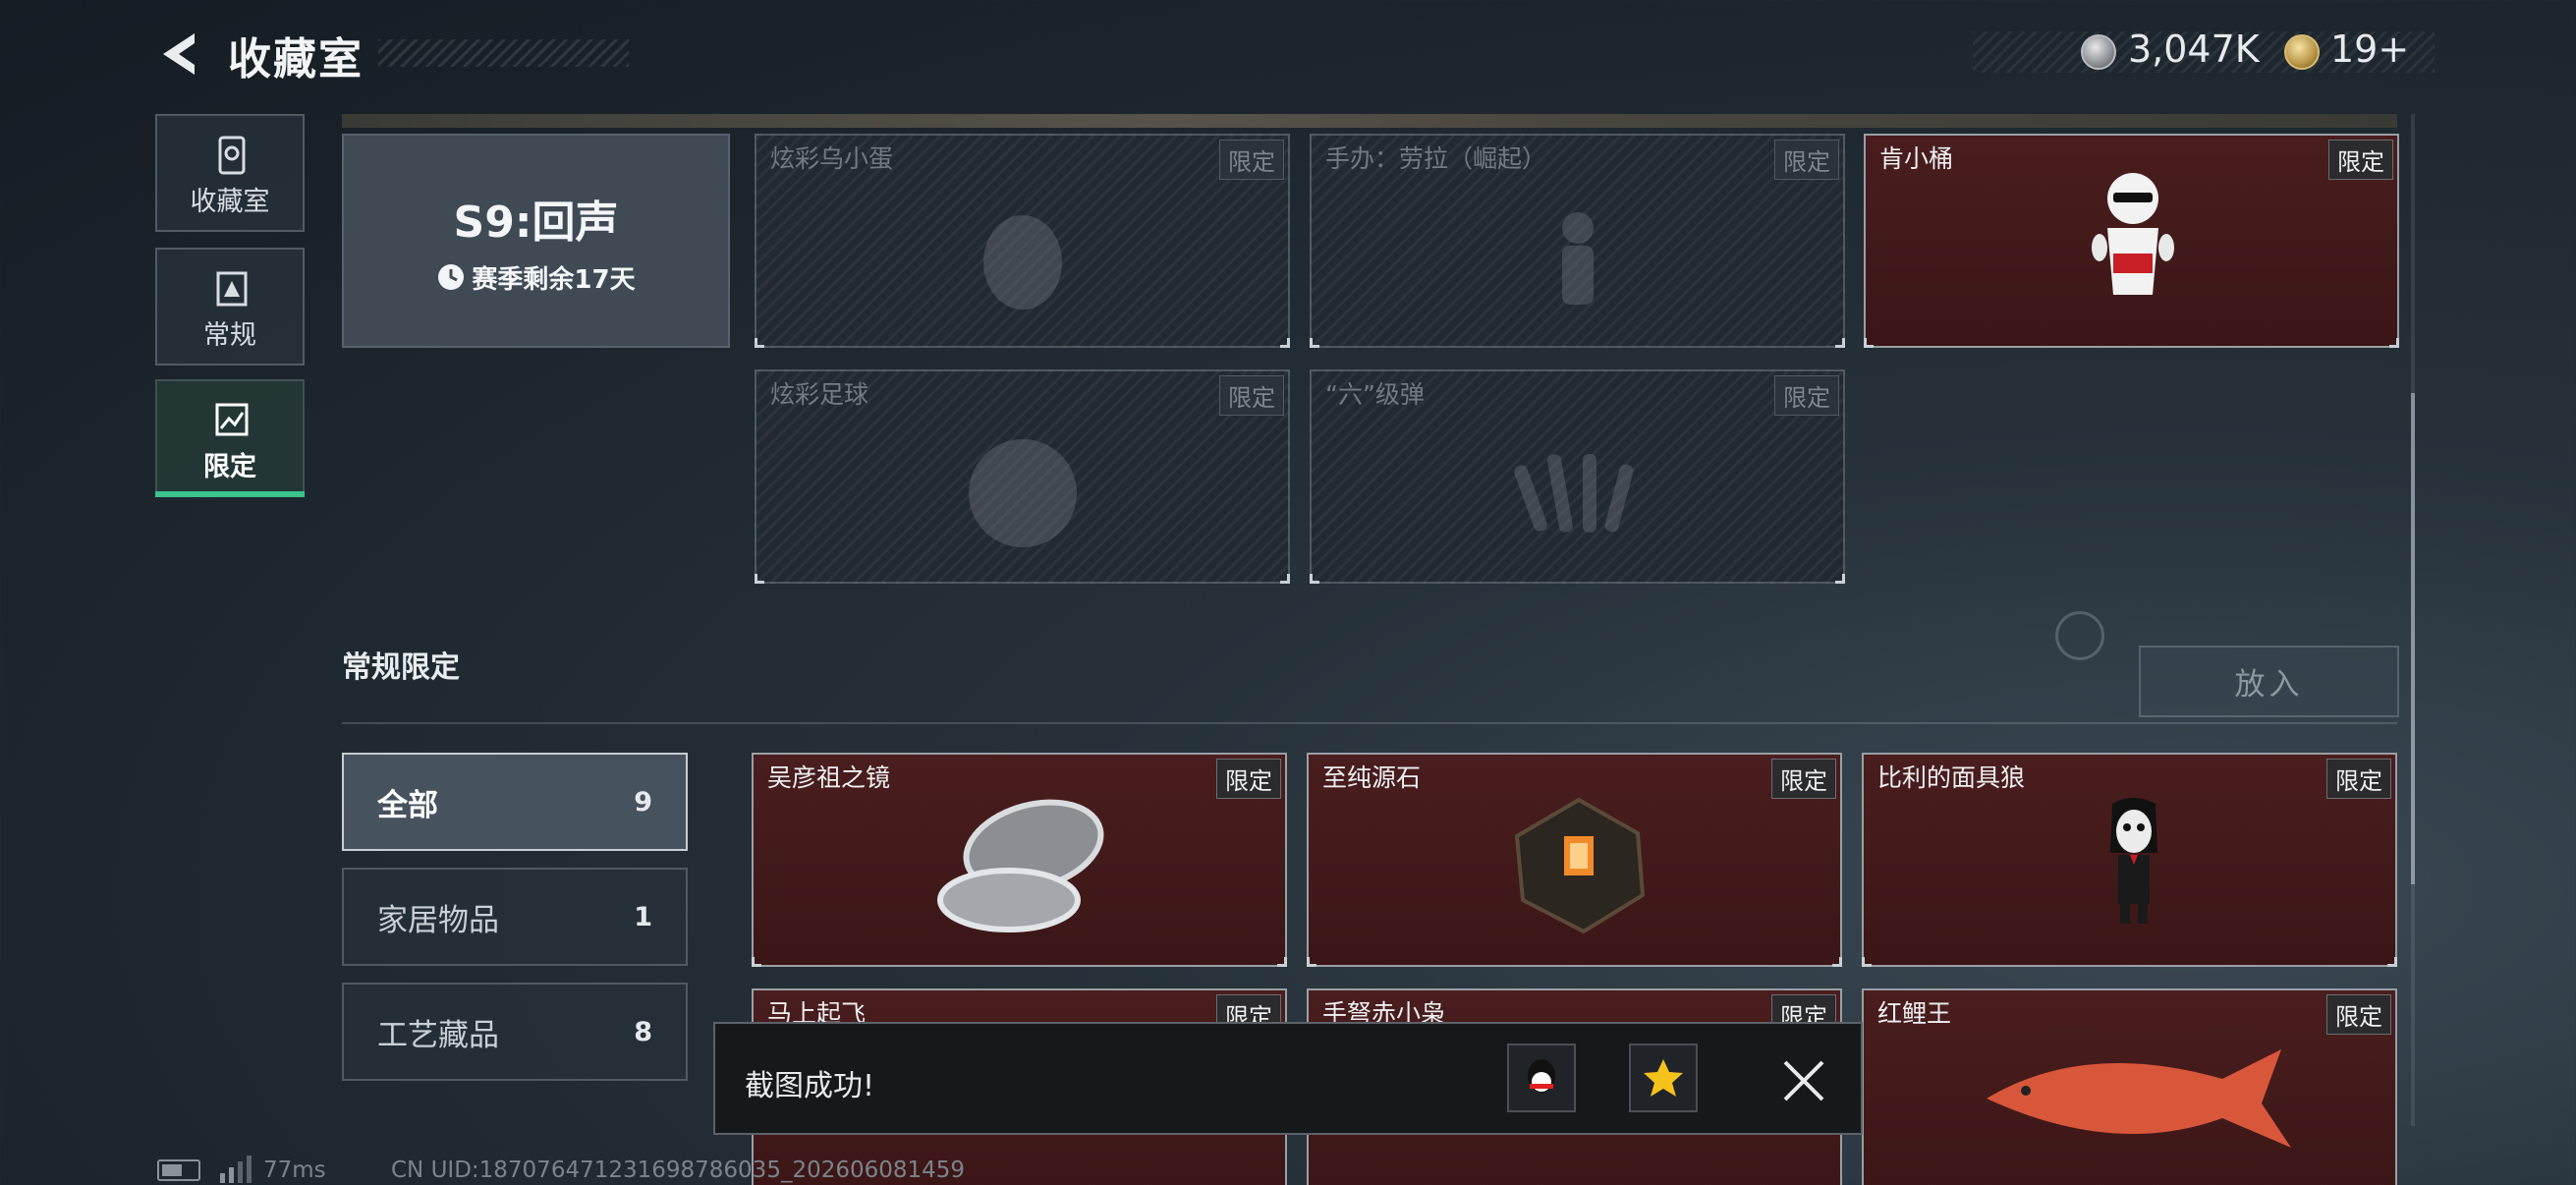 The height and width of the screenshot is (1185, 2576). I want to click on filter-label: 全部, so click(407, 805).